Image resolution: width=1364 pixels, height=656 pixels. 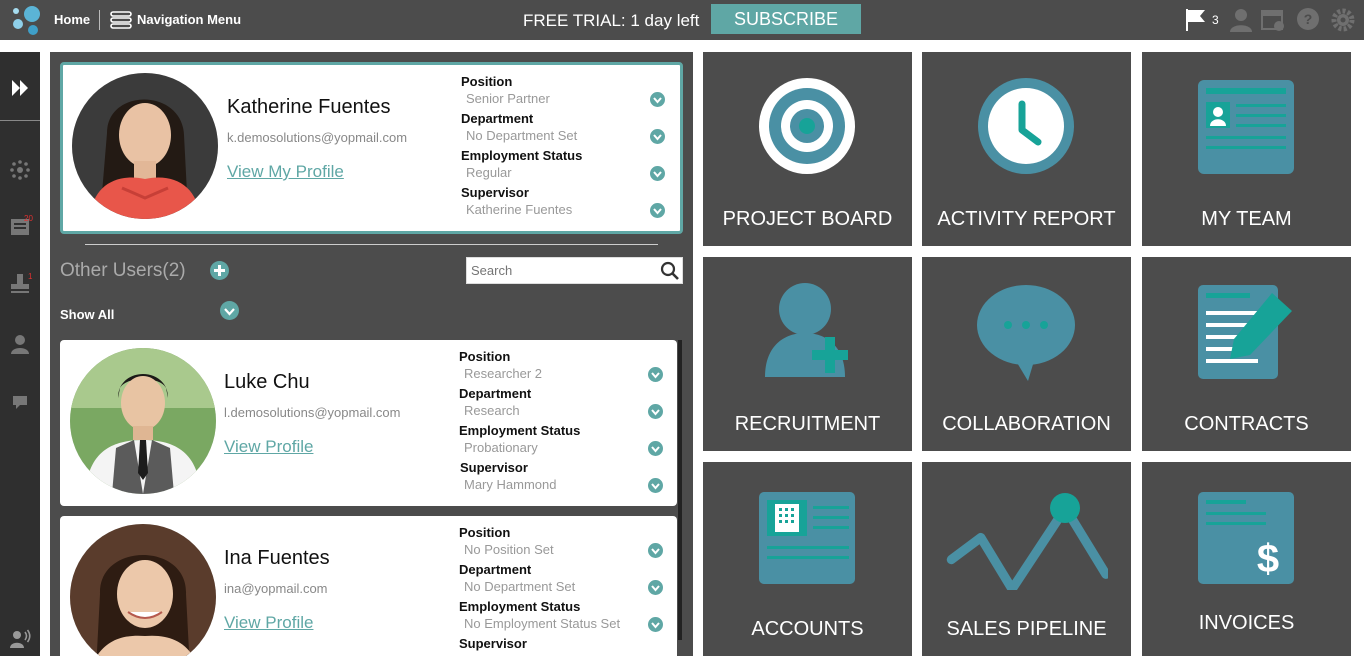 What do you see at coordinates (123, 270) in the screenshot?
I see `other-users-title: Other Users(2)` at bounding box center [123, 270].